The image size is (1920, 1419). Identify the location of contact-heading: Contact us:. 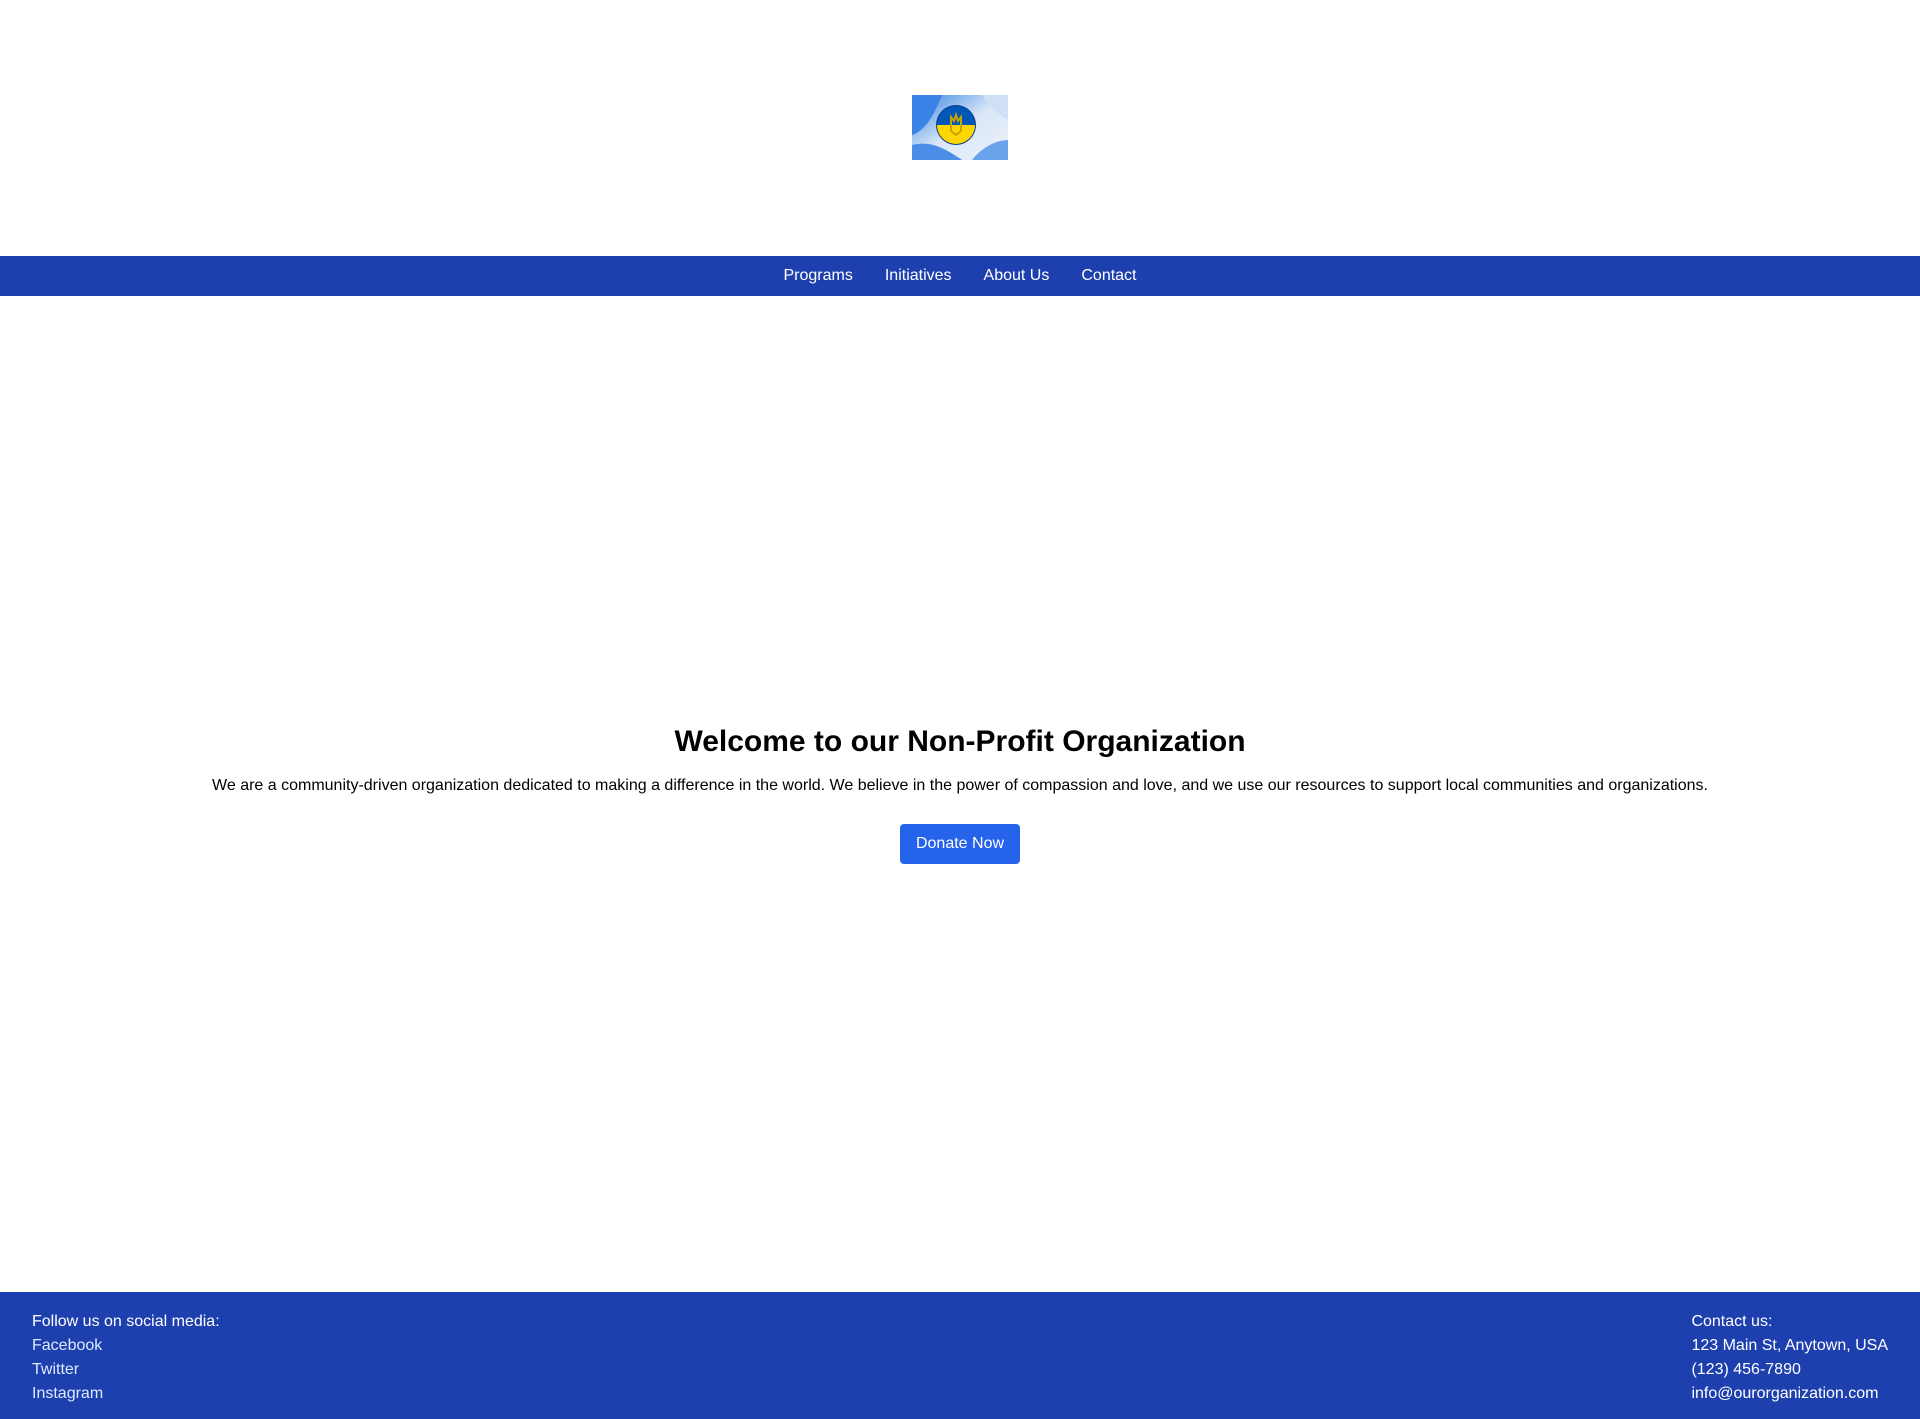
(1732, 1321).